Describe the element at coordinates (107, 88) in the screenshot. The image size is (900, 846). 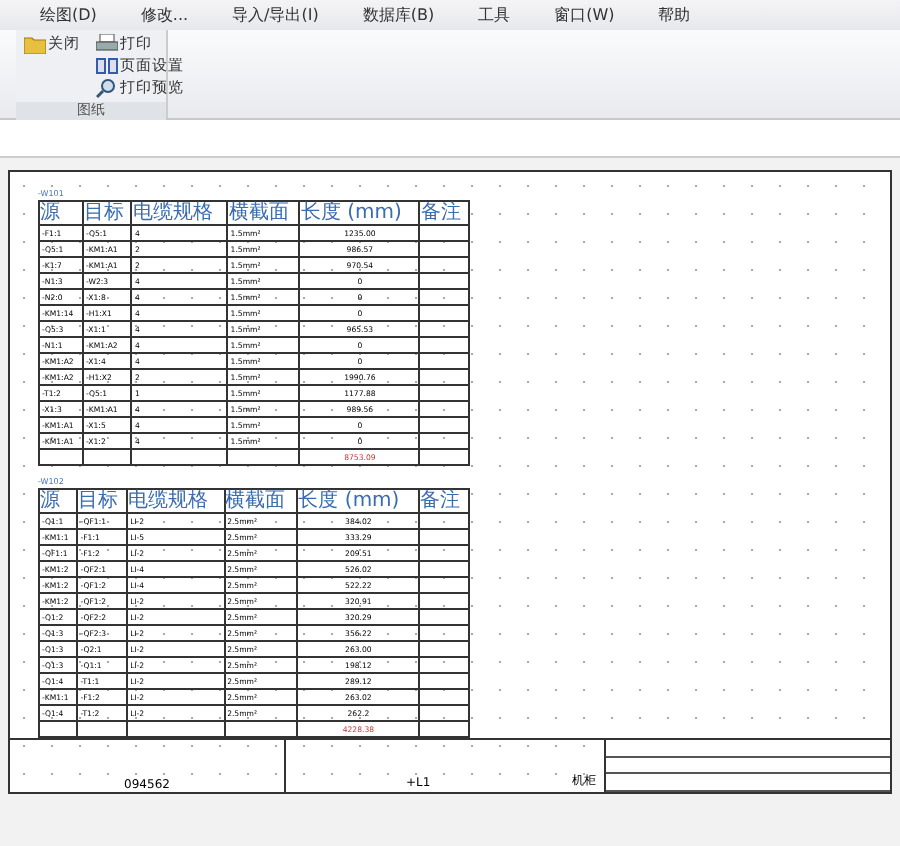
I see `magnifier-icon` at that location.